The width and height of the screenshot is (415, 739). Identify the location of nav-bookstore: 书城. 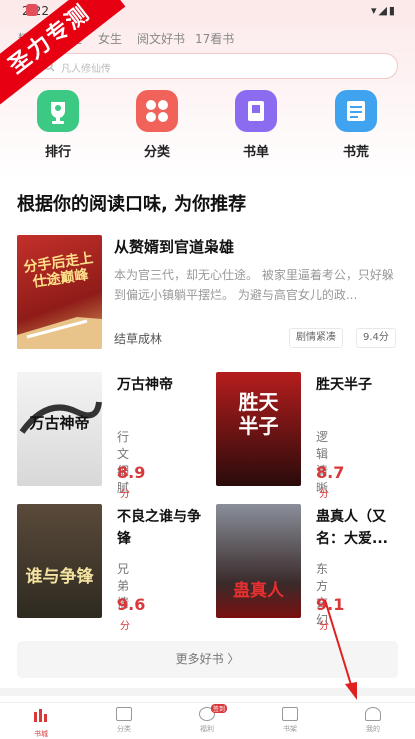
(41, 723).